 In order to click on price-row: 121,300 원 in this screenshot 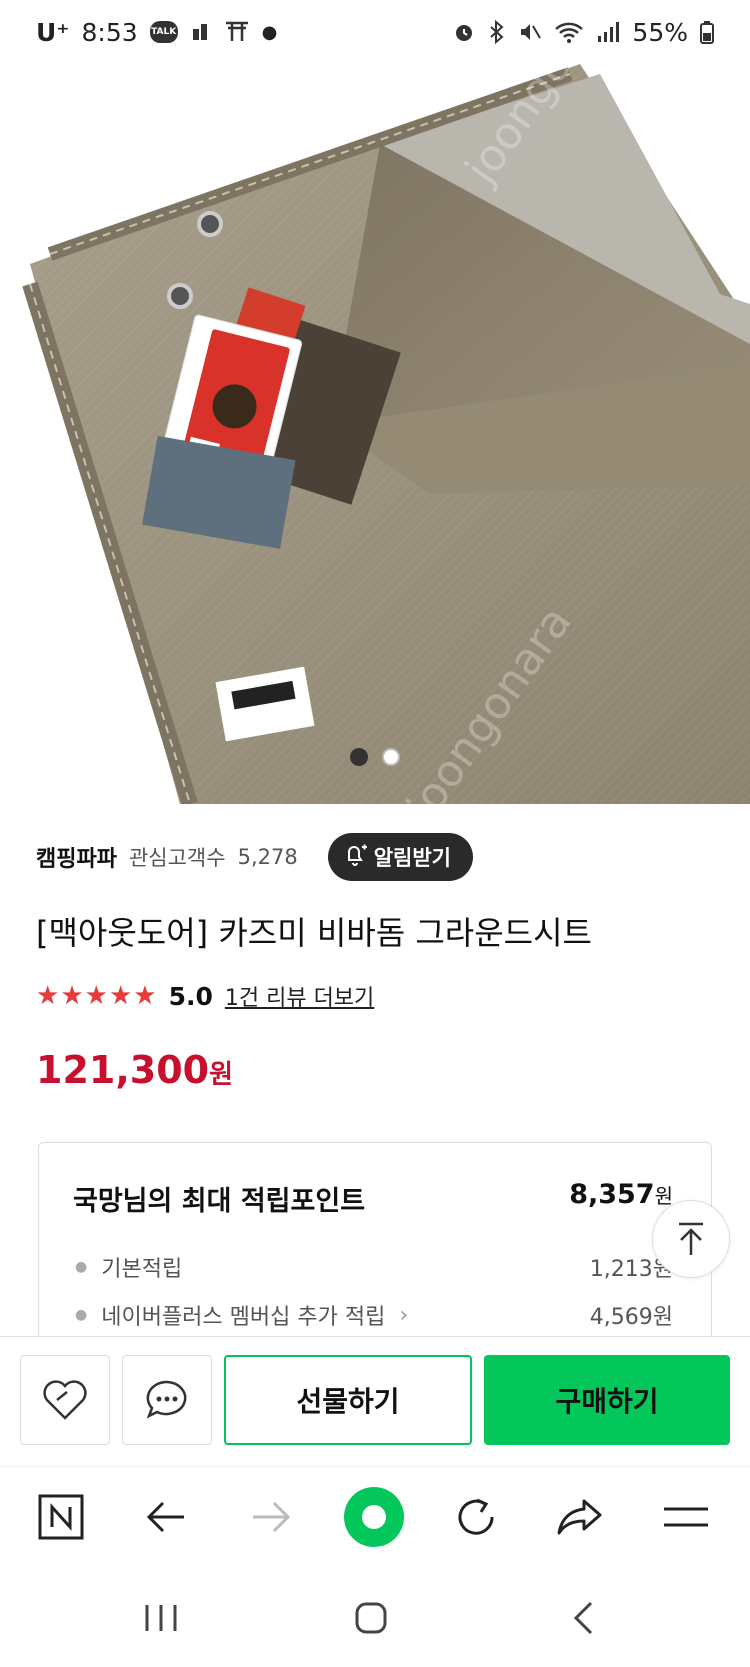, I will do `click(134, 1070)`.